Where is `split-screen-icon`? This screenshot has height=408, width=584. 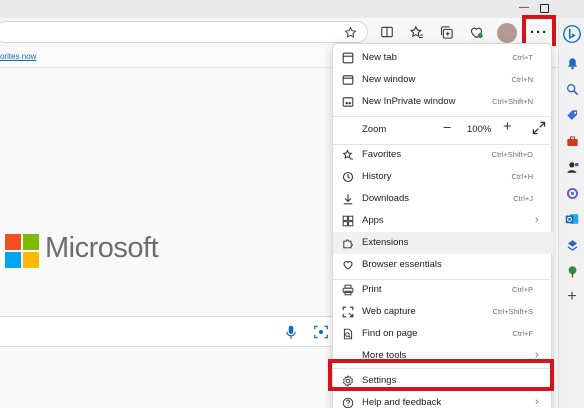 split-screen-icon is located at coordinates (387, 32).